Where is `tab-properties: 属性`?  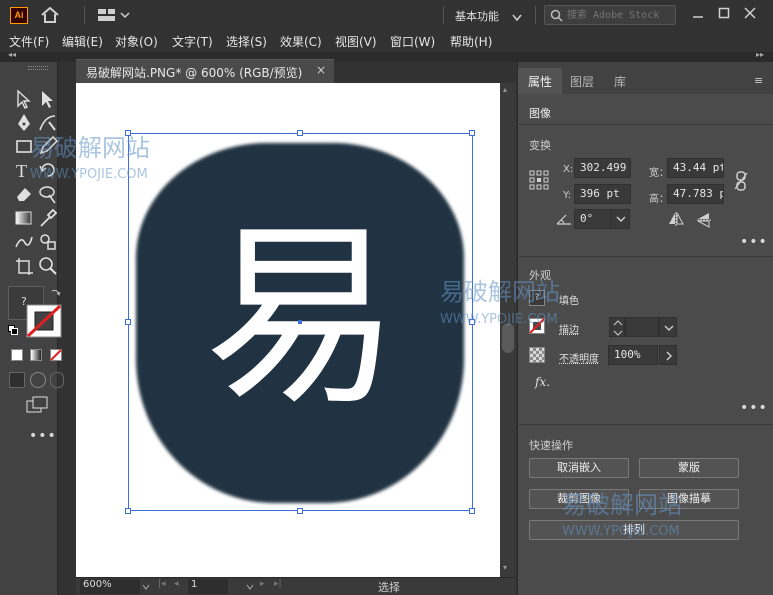
tab-properties: 属性 is located at coordinates (540, 81).